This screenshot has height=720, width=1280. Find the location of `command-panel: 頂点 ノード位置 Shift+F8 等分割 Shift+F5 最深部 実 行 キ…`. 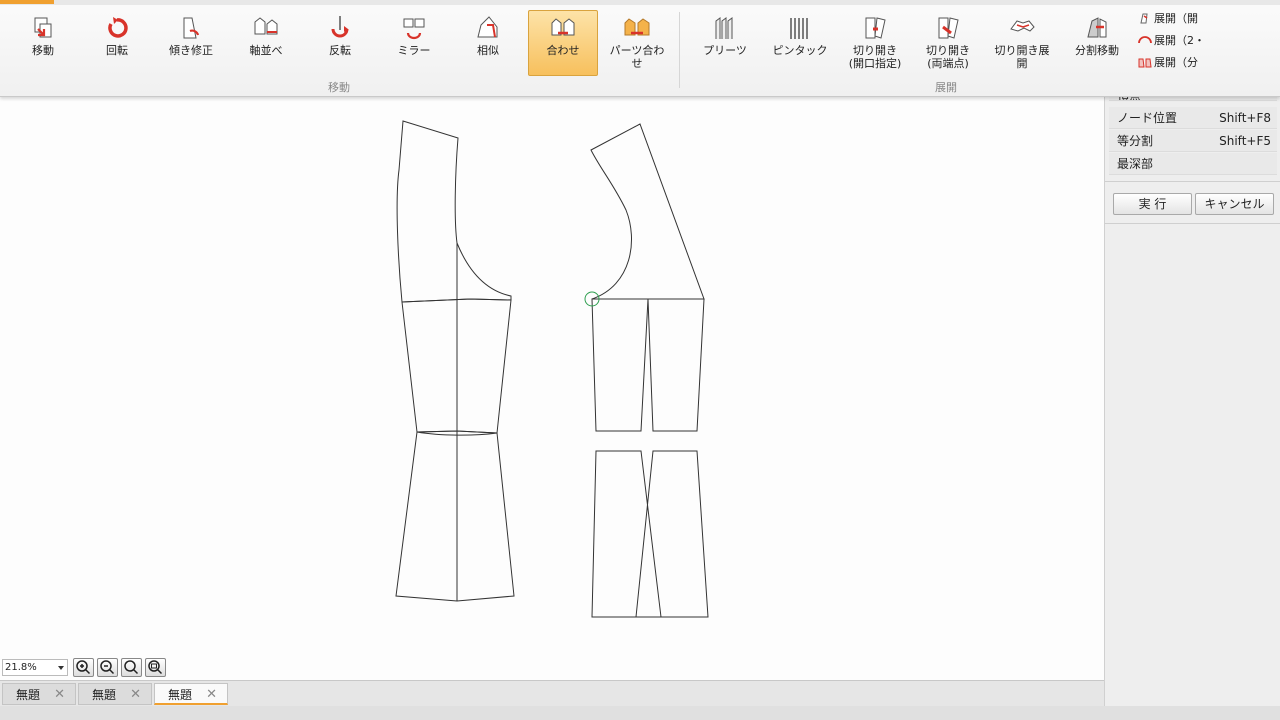

command-panel: 頂点 ノード位置 Shift+F8 等分割 Shift+F5 最深部 実 行 キ… is located at coordinates (1192, 404).